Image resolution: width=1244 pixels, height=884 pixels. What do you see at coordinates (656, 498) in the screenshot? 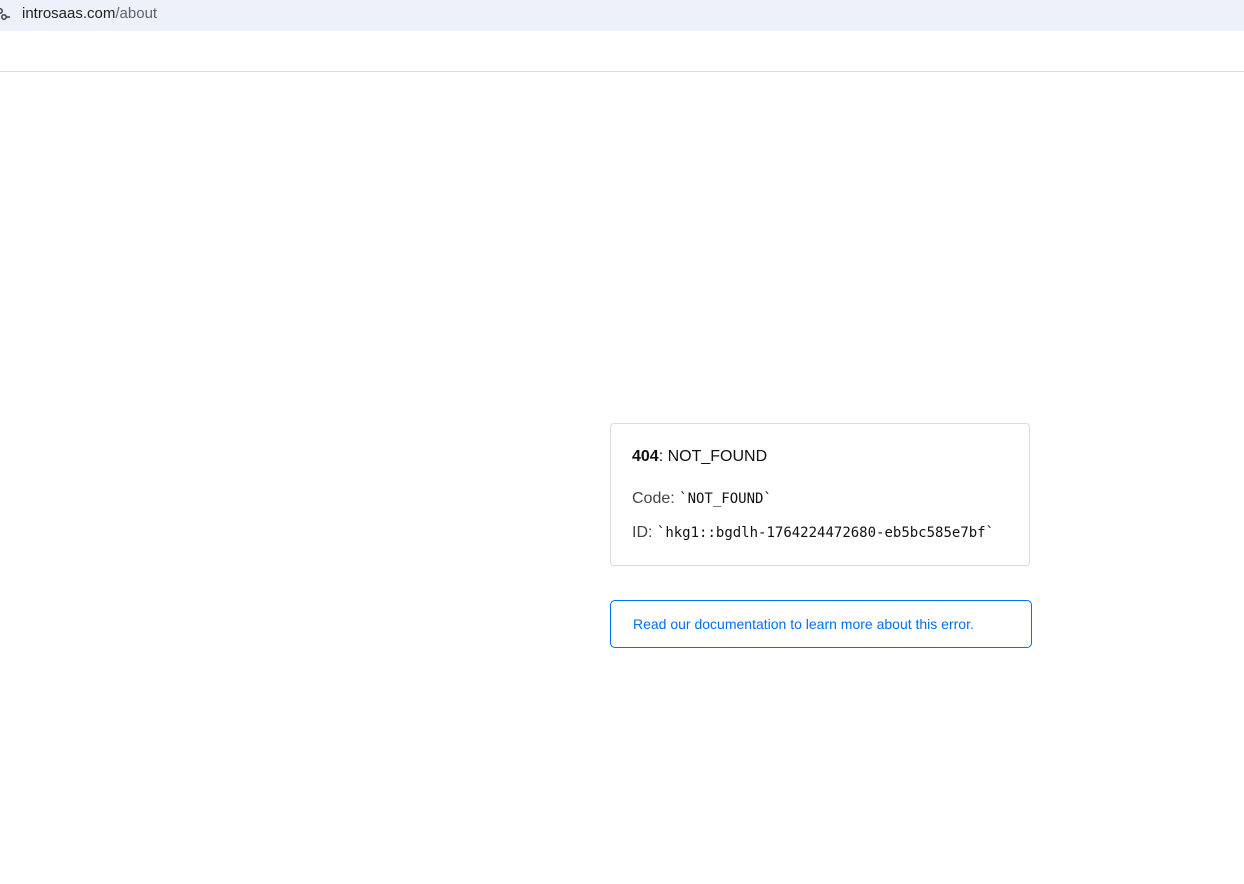
I see `code-label: Code:` at bounding box center [656, 498].